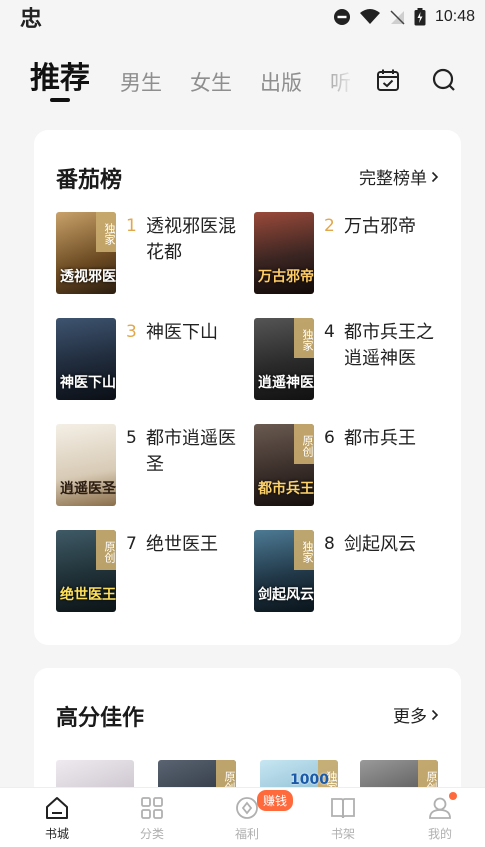 This screenshot has width=485, height=847. I want to click on search-icon, so click(444, 80).